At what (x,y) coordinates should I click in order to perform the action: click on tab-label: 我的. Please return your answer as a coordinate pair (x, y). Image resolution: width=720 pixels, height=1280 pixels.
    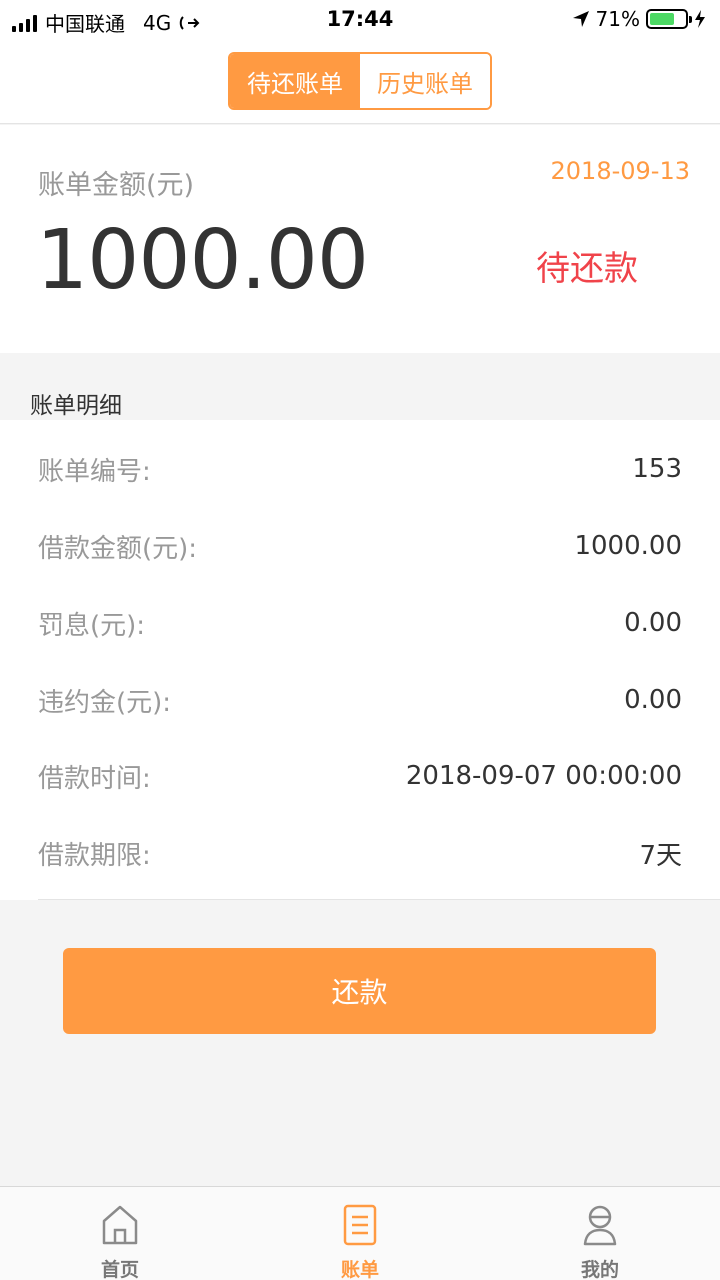
    Looking at the image, I should click on (599, 1269).